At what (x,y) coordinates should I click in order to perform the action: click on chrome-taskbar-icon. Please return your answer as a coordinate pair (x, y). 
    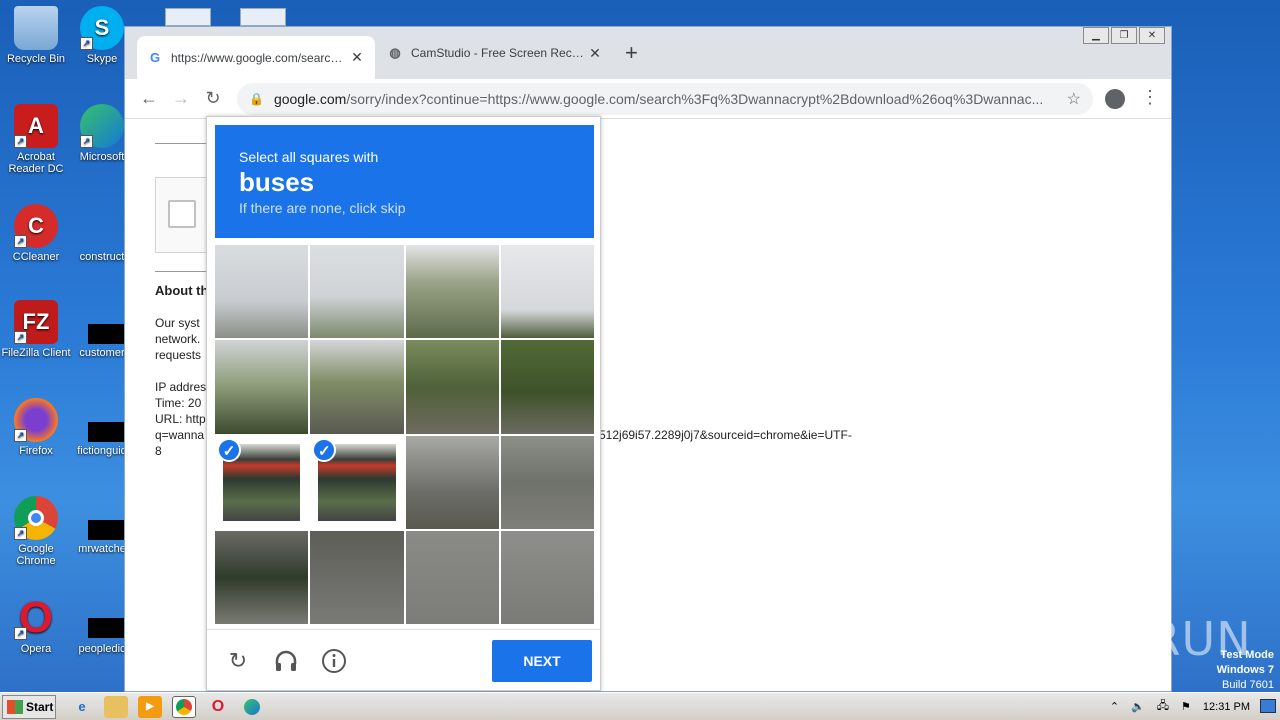
    Looking at the image, I should click on (184, 706).